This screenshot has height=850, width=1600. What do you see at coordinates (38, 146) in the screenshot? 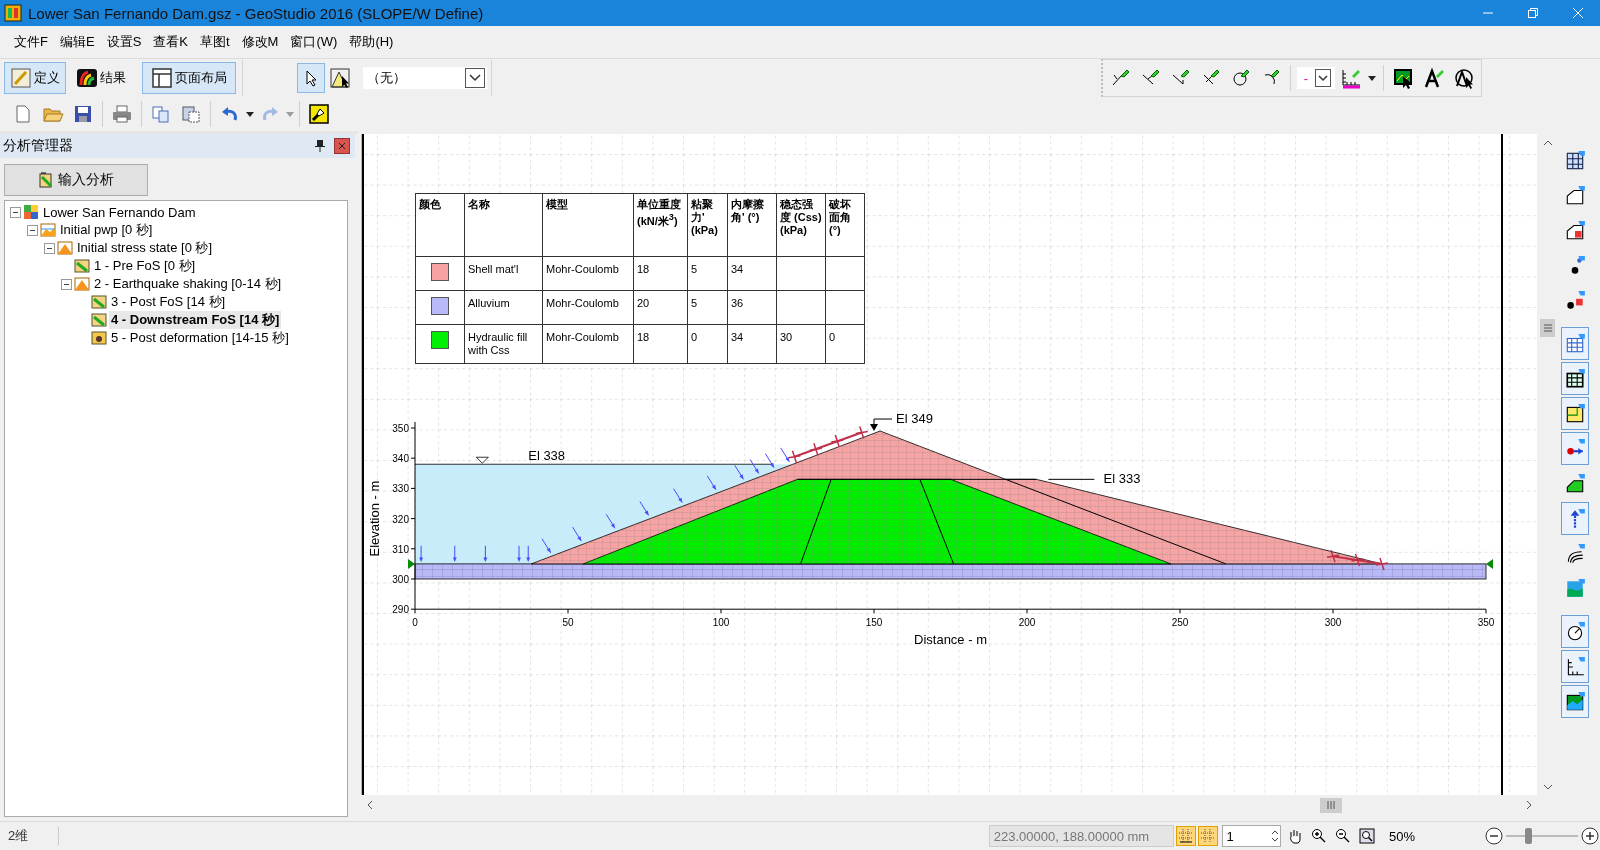
I see `panel-title: 分析管理器` at bounding box center [38, 146].